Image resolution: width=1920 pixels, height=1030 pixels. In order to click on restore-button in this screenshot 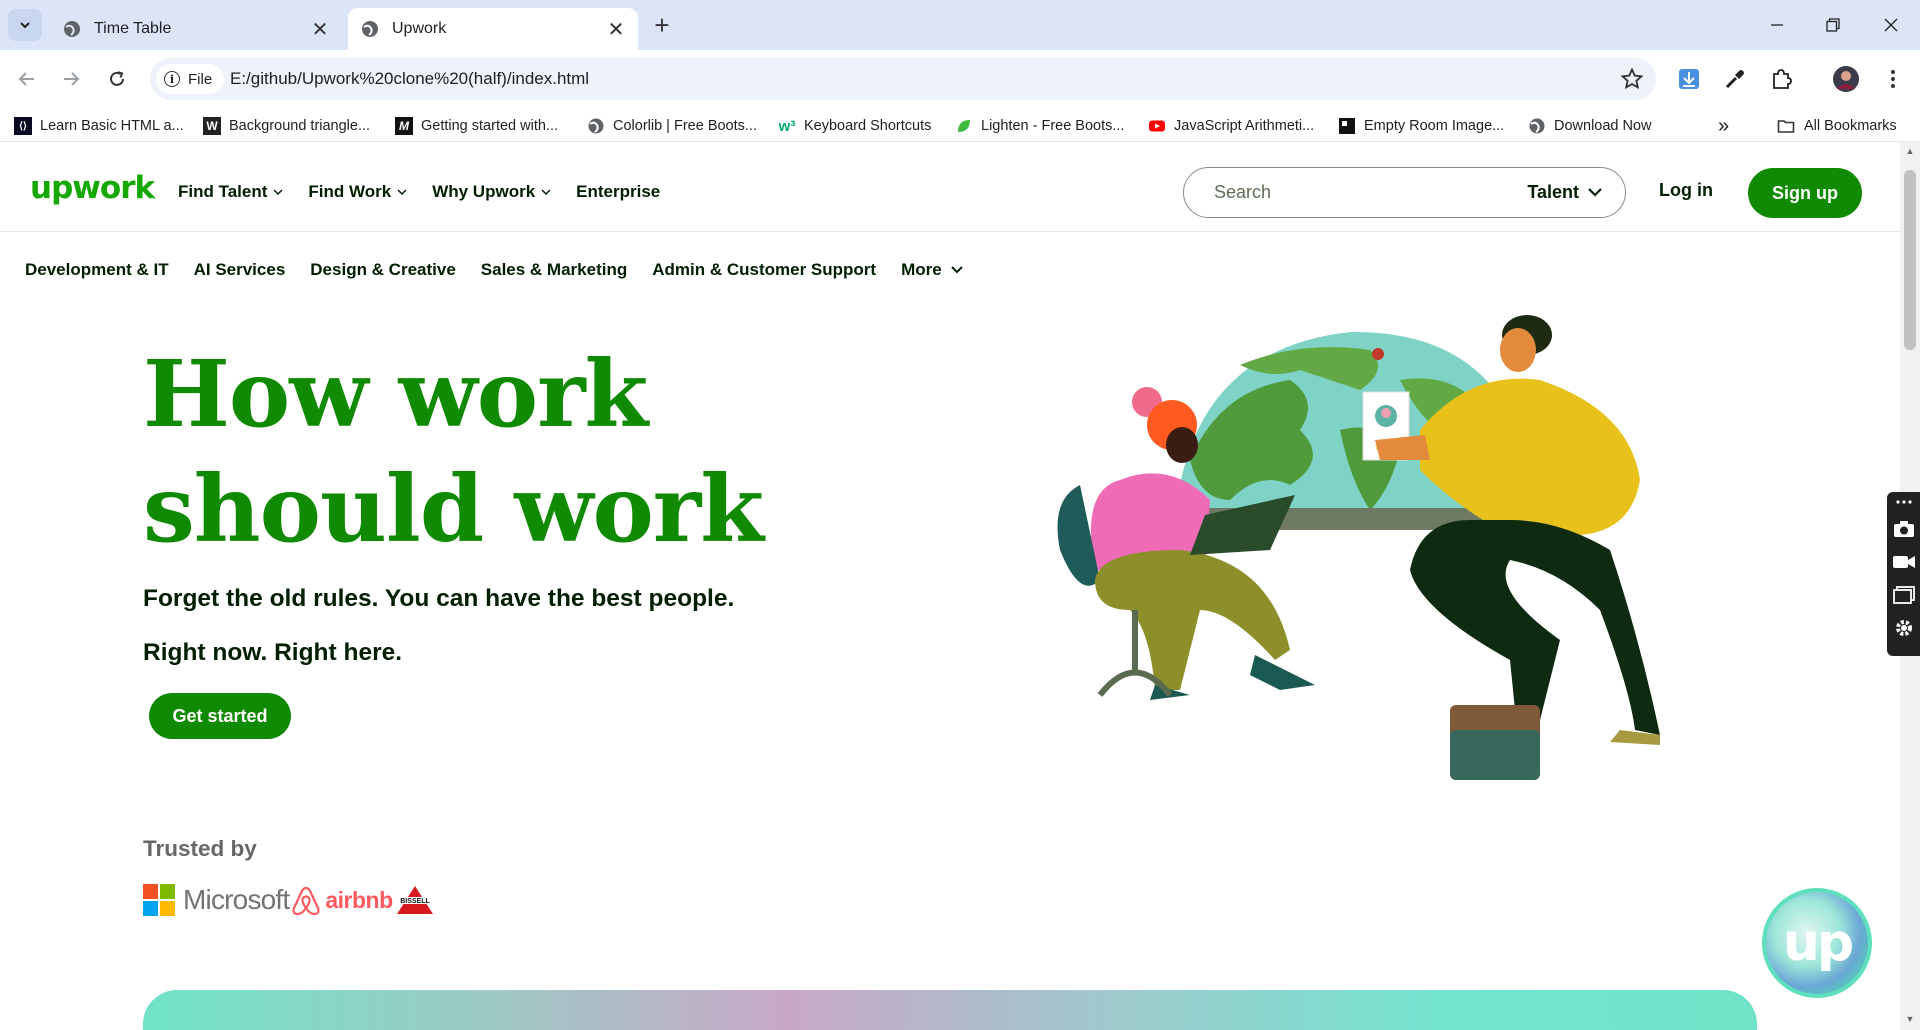, I will do `click(1833, 25)`.